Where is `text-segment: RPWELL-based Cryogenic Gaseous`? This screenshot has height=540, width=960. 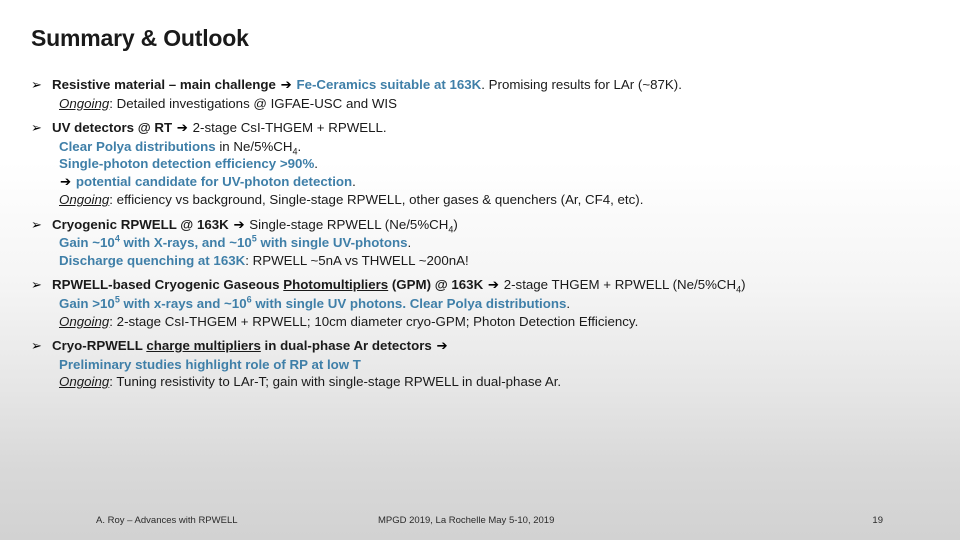 text-segment: RPWELL-based Cryogenic Gaseous is located at coordinates (168, 285).